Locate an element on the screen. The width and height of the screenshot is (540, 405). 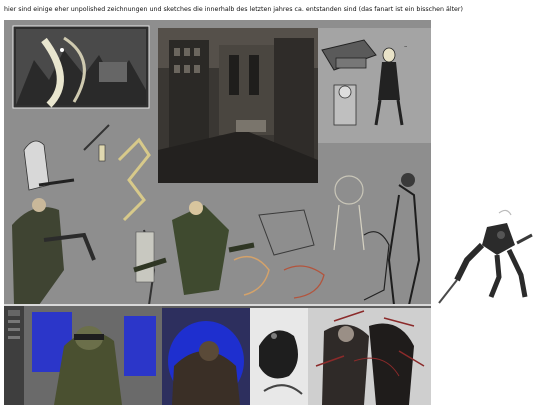
mech-figure-drawing is located at coordinates (485, 256).